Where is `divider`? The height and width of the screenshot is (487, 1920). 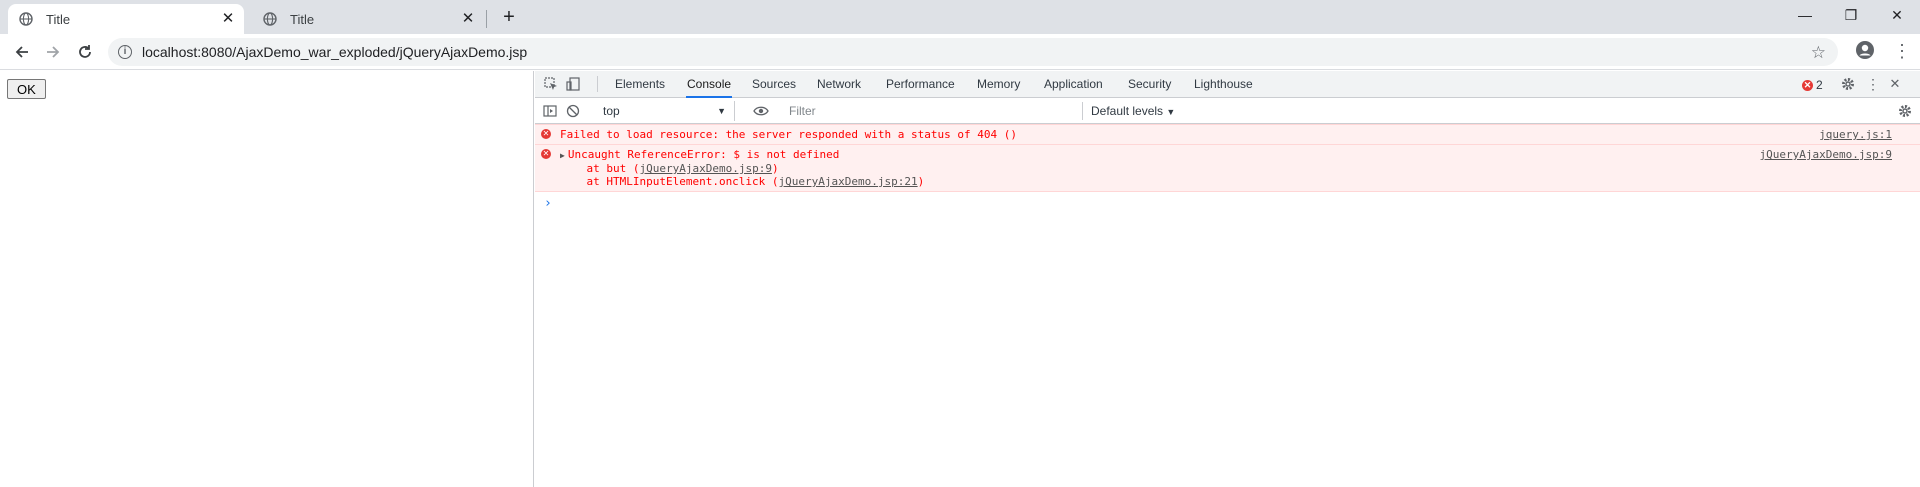 divider is located at coordinates (597, 84).